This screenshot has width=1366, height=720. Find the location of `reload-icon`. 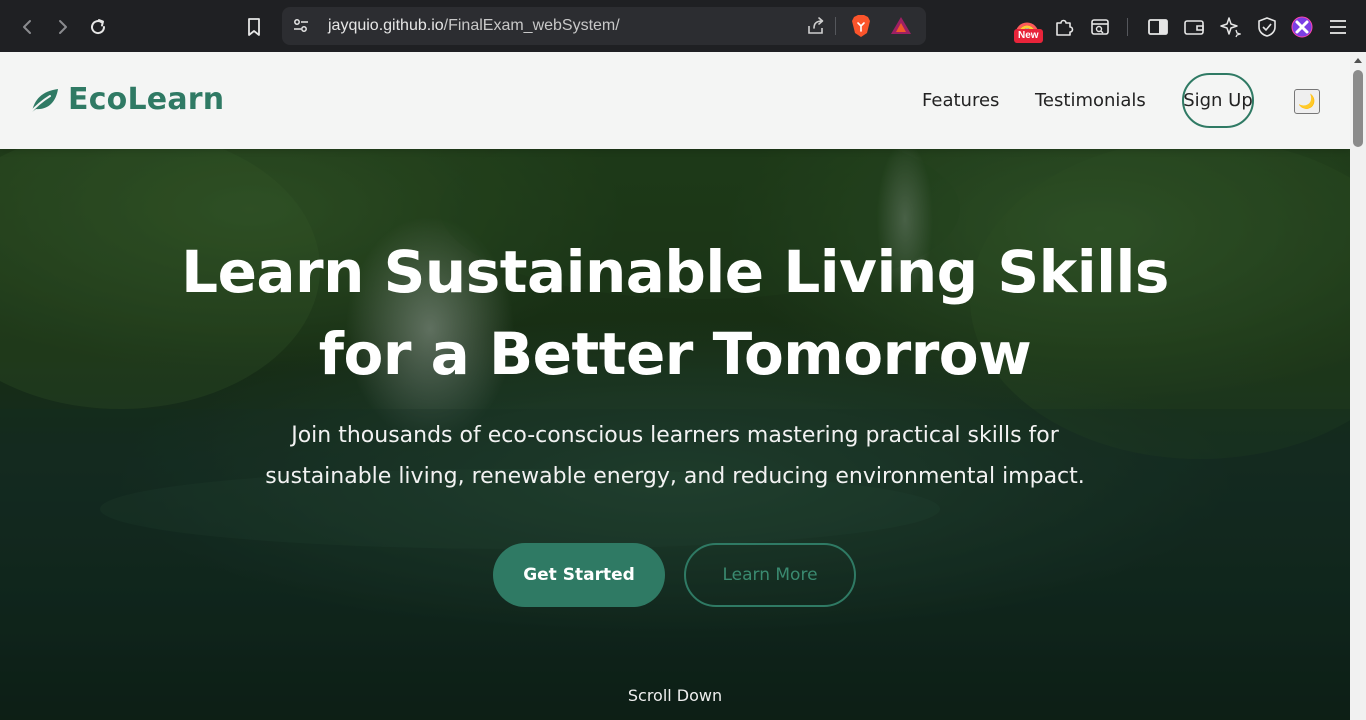

reload-icon is located at coordinates (98, 27).